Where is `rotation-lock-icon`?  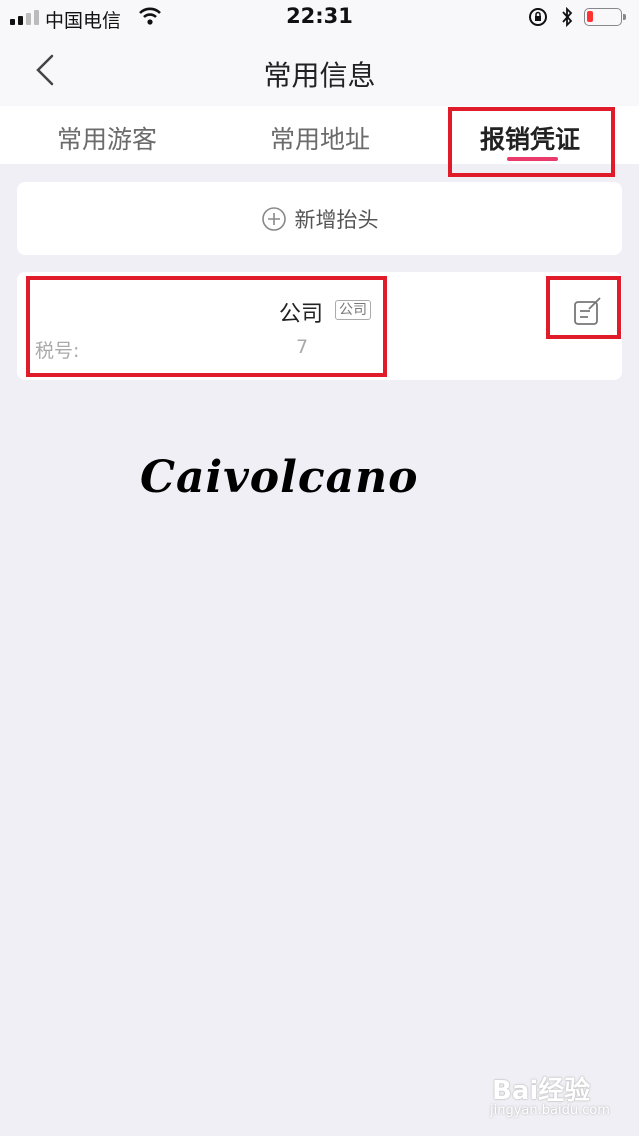
rotation-lock-icon is located at coordinates (538, 17).